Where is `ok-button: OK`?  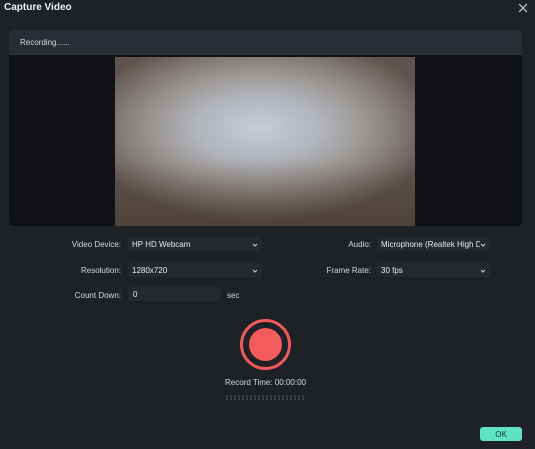
ok-button: OK is located at coordinates (501, 434).